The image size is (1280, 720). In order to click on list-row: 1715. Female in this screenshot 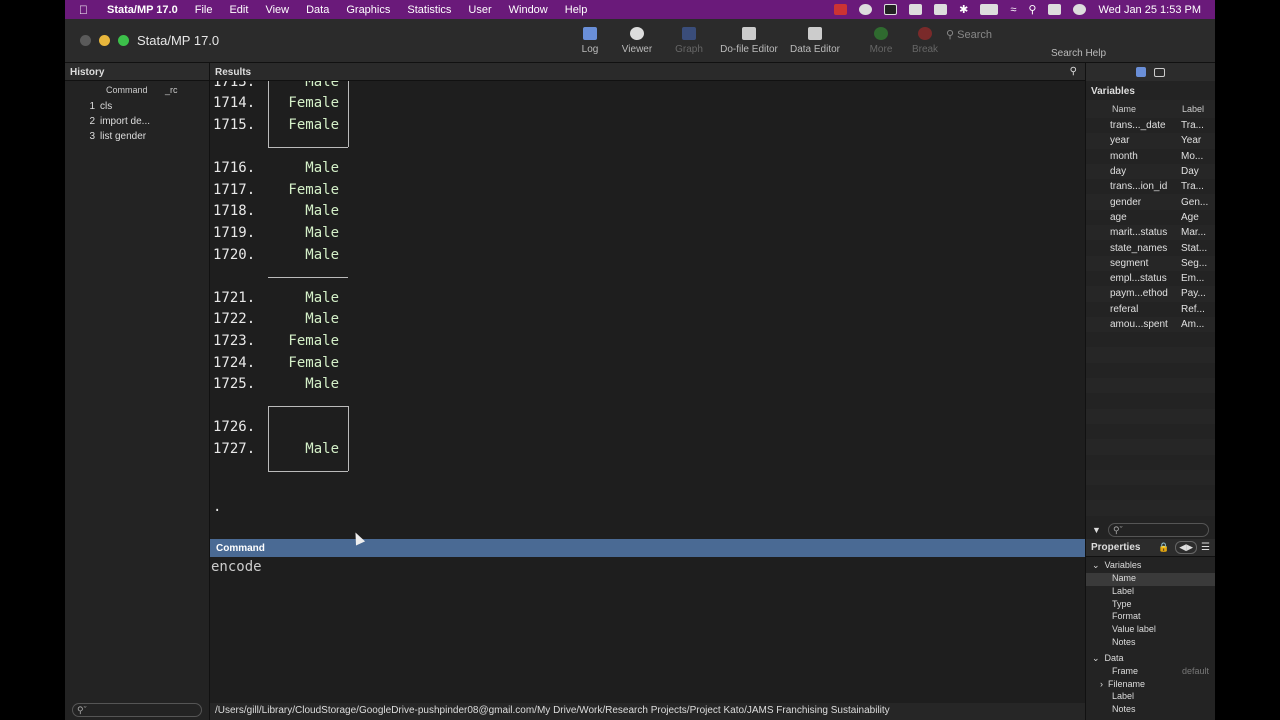, I will do `click(276, 125)`.